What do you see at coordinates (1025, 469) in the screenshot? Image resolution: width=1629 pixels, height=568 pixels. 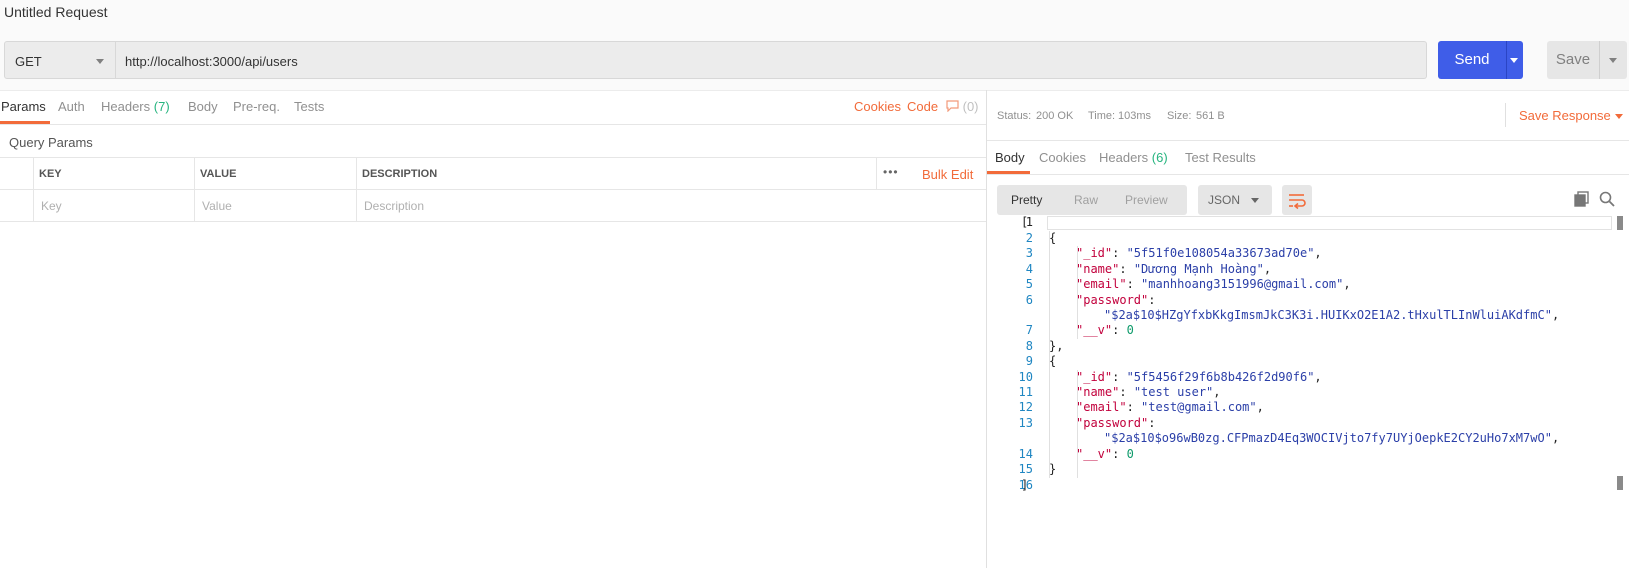 I see `line-number: 15` at bounding box center [1025, 469].